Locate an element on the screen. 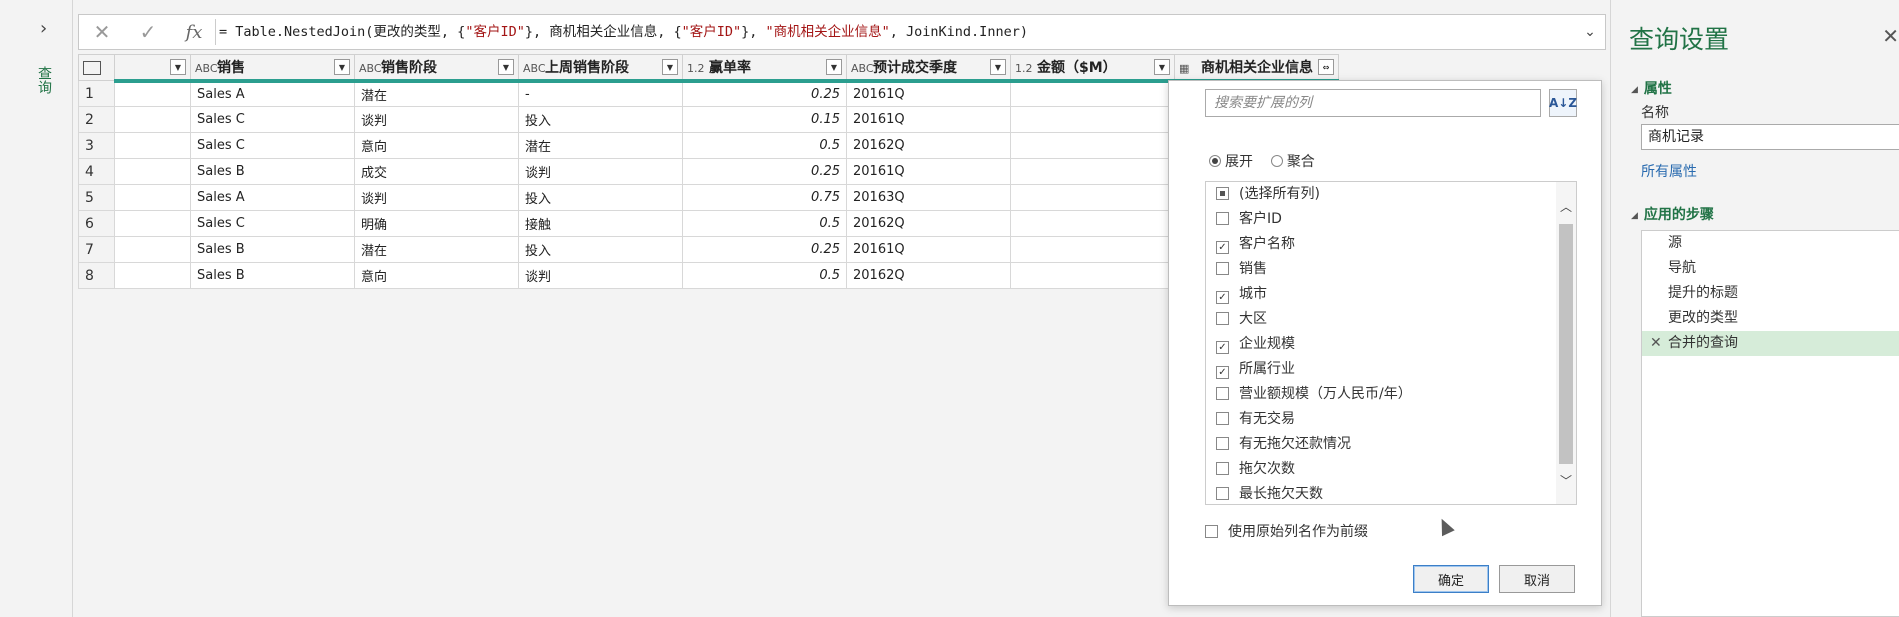 This screenshot has width=1899, height=617. column-checkbox-item: ✓ 企业规模 is located at coordinates (1391, 344).